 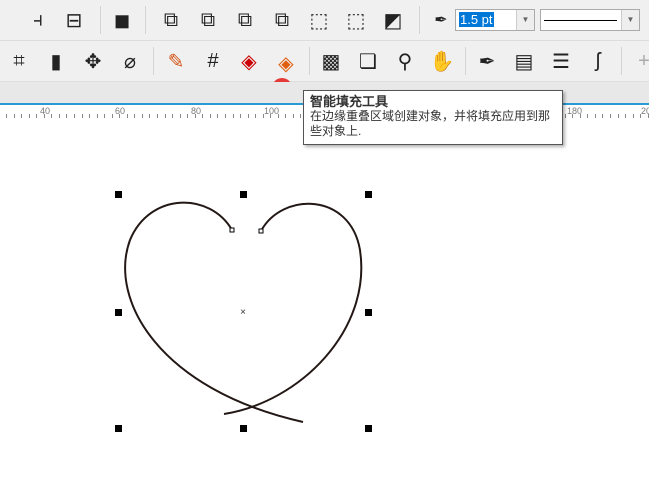 What do you see at coordinates (405, 61) in the screenshot?
I see `zoom-icon: ⚲` at bounding box center [405, 61].